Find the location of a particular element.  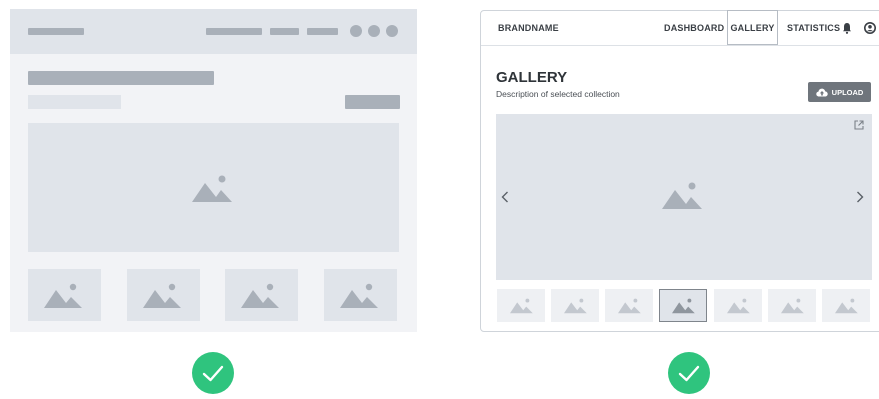

upload-button-label: UPLOAD is located at coordinates (847, 92).